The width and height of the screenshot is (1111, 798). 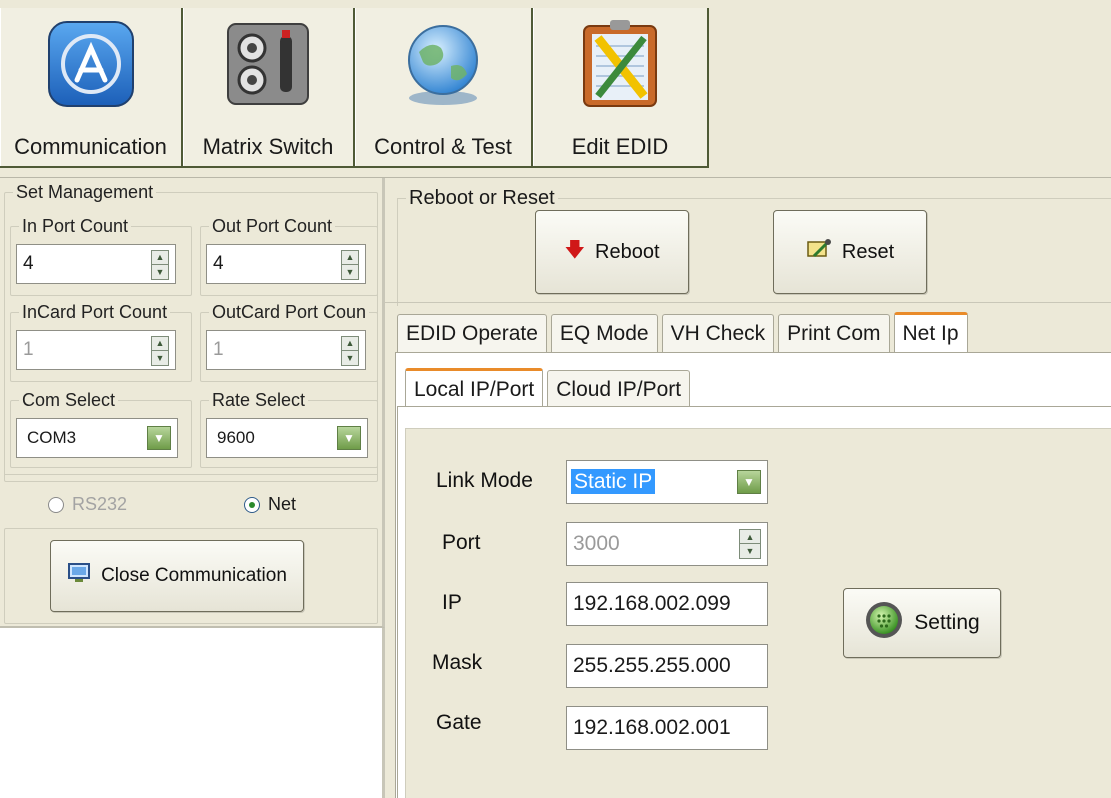 I want to click on set-management-title: Set Management, so click(x=85, y=192).